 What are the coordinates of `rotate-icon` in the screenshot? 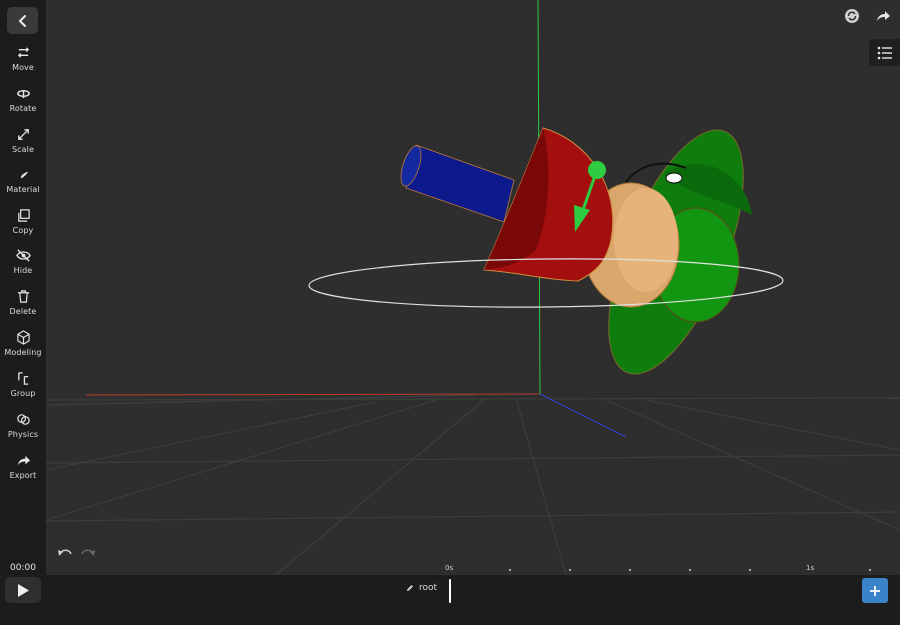 It's located at (23, 94).